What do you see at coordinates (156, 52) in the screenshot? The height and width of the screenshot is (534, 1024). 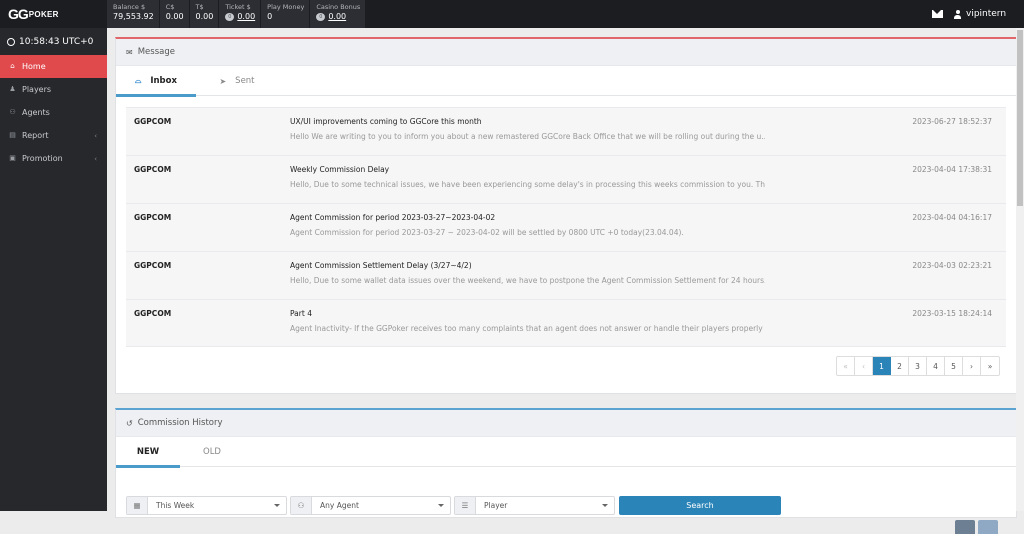 I see `panel-title: Message` at bounding box center [156, 52].